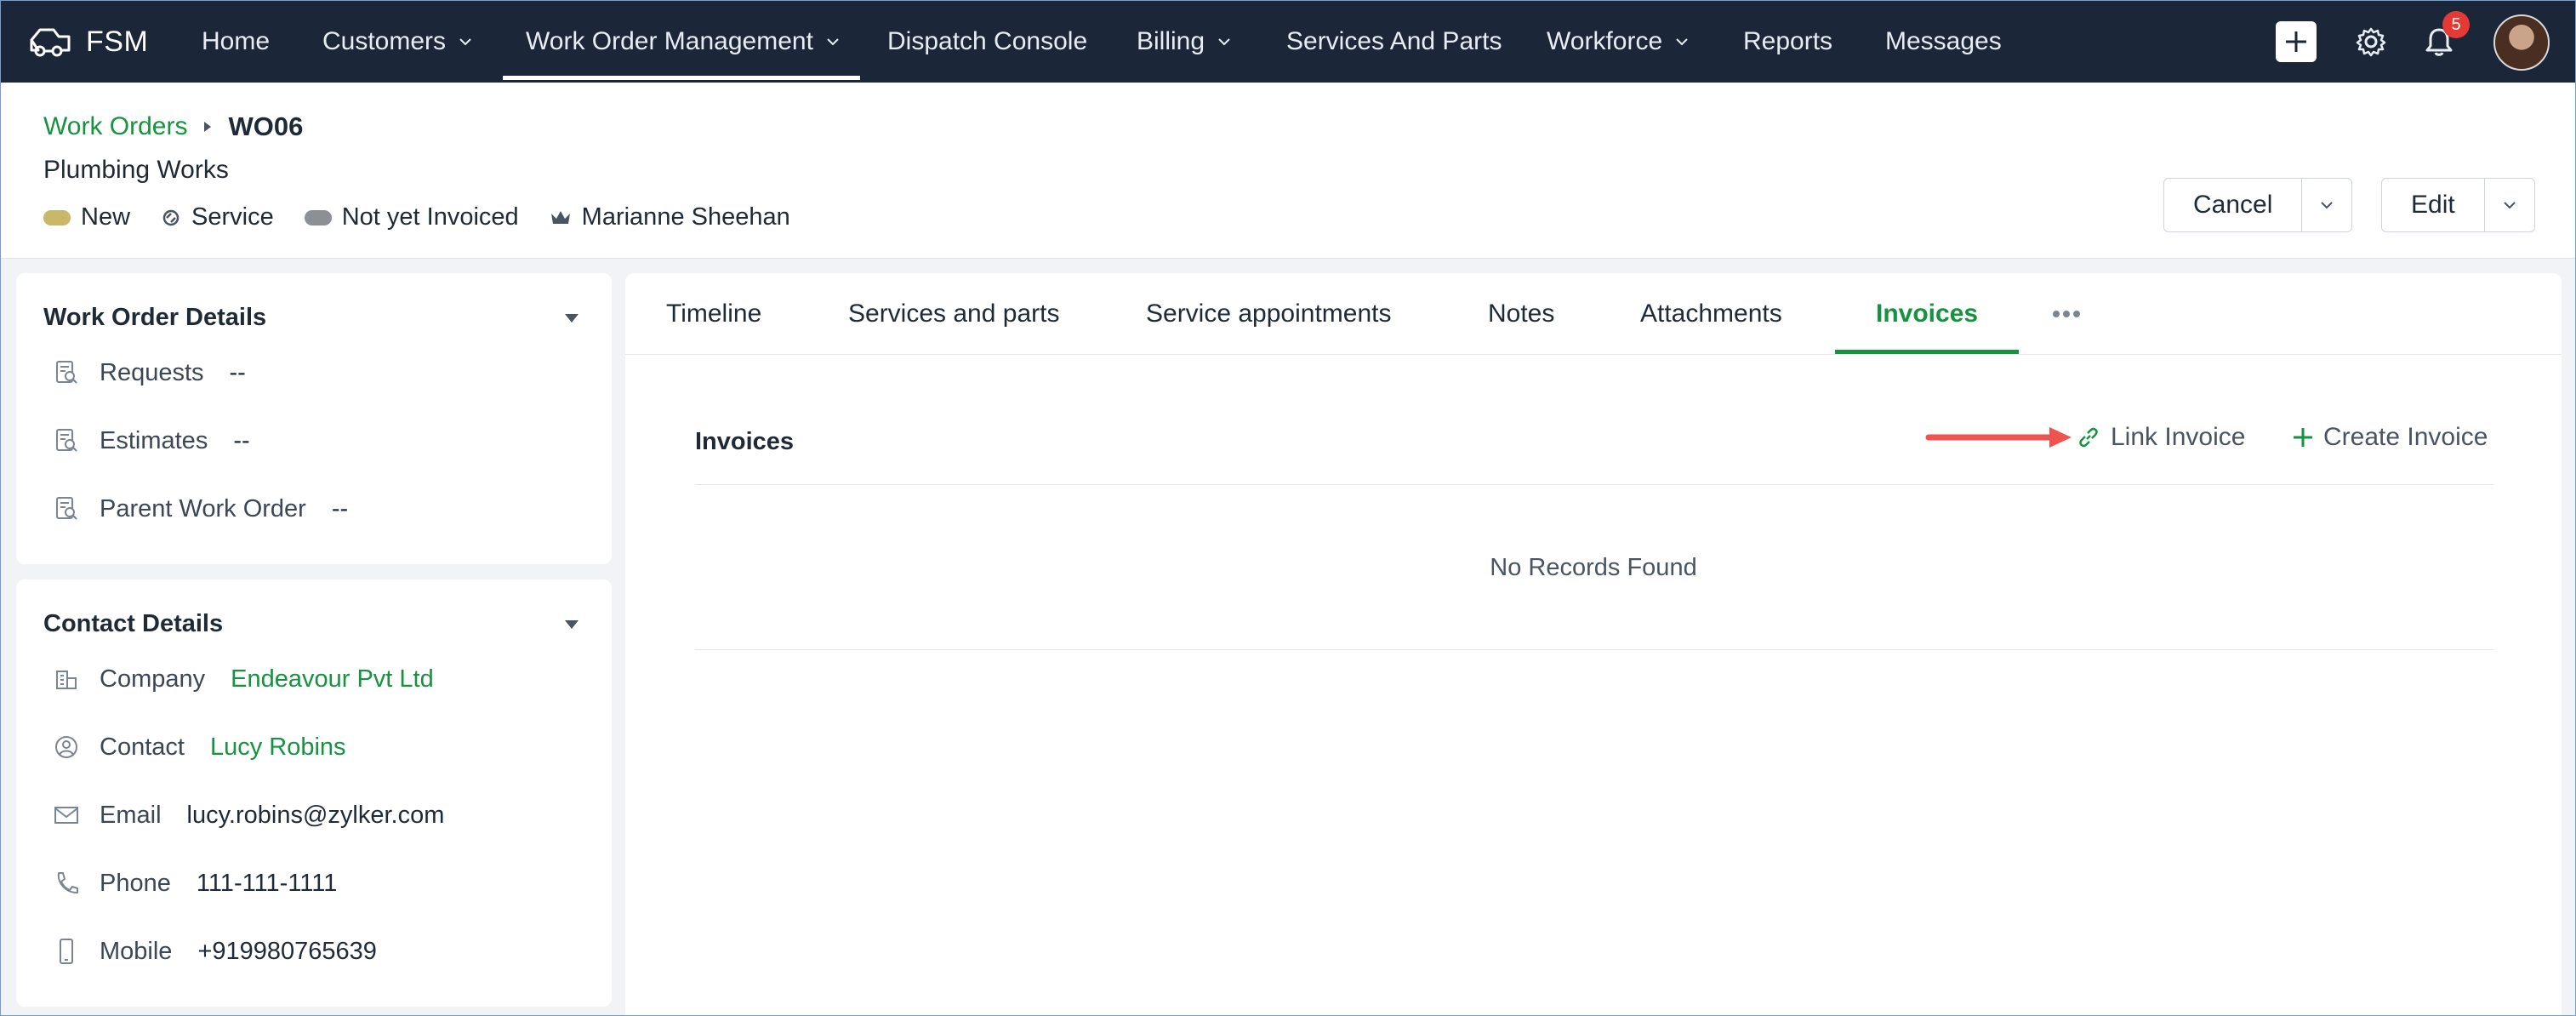 Image resolution: width=2576 pixels, height=1016 pixels. I want to click on crown-icon, so click(560, 217).